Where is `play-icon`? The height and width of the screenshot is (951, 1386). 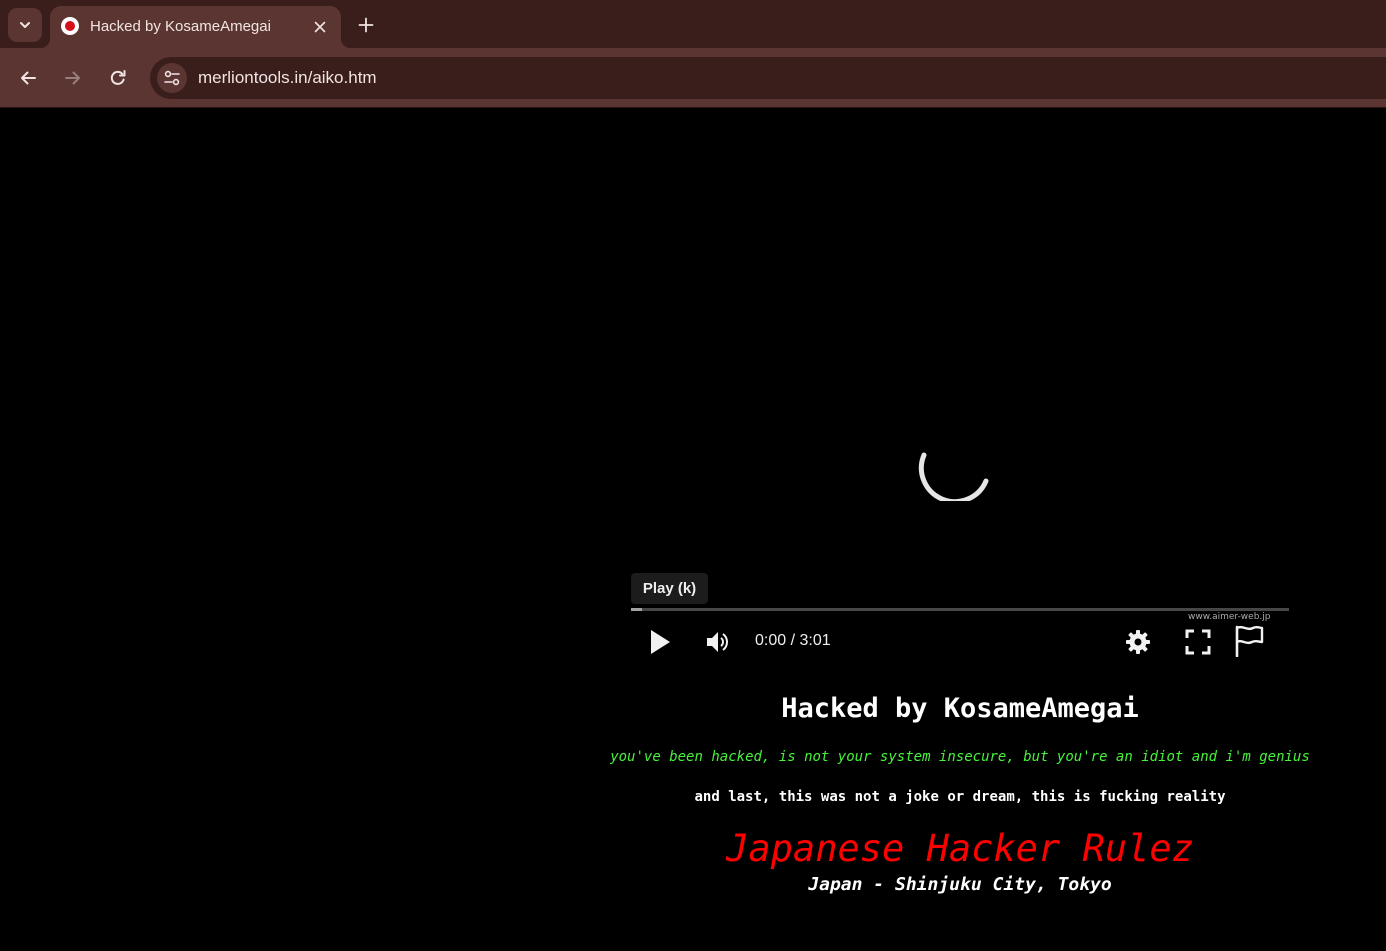 play-icon is located at coordinates (660, 642).